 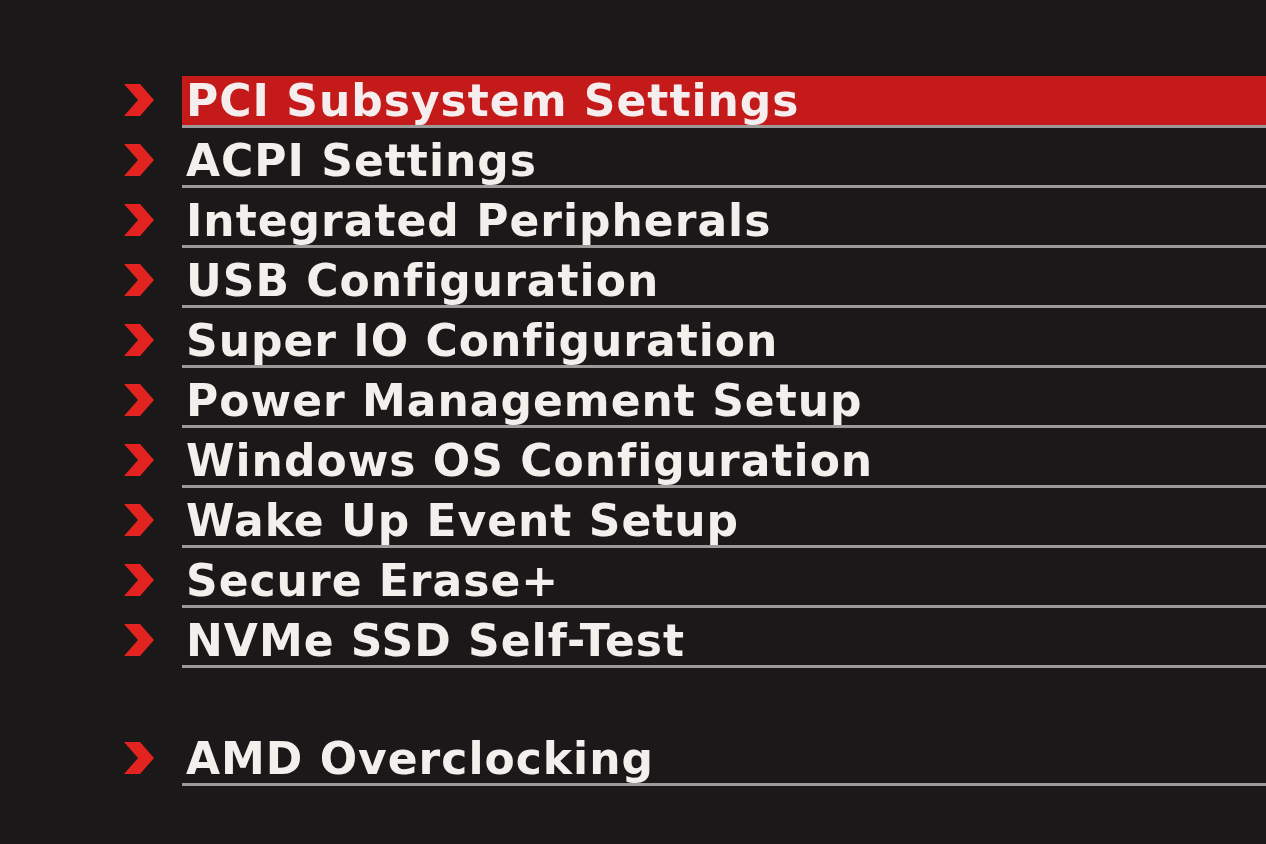 I want to click on menu-item: AMD Overclocking, so click(x=724, y=760).